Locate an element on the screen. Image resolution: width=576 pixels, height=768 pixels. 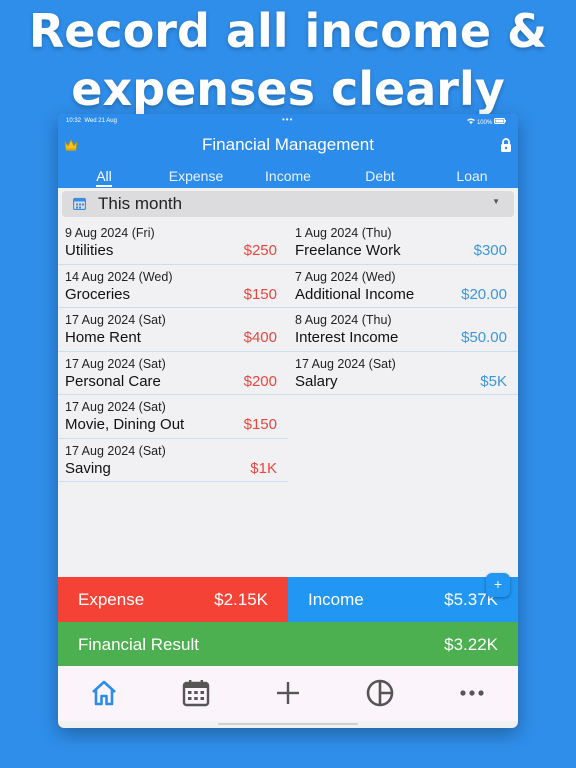
period-label: This month is located at coordinates (140, 203).